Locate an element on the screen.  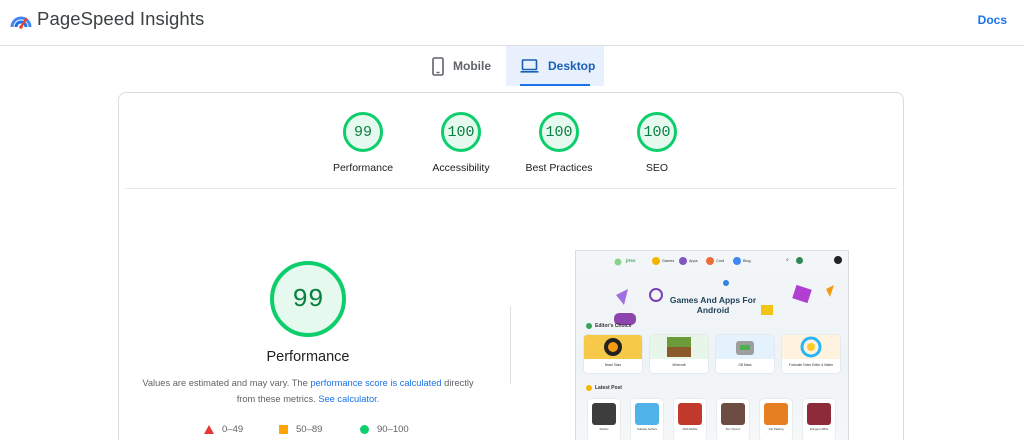
leaf-icon is located at coordinates (618, 262).